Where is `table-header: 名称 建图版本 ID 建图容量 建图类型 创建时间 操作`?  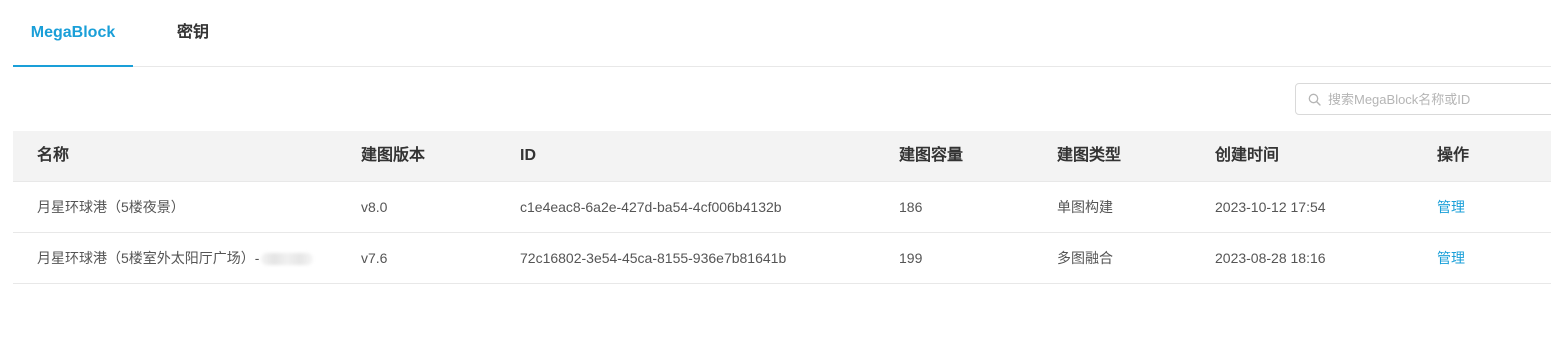
table-header: 名称 建图版本 ID 建图容量 建图类型 创建时间 操作 is located at coordinates (782, 156).